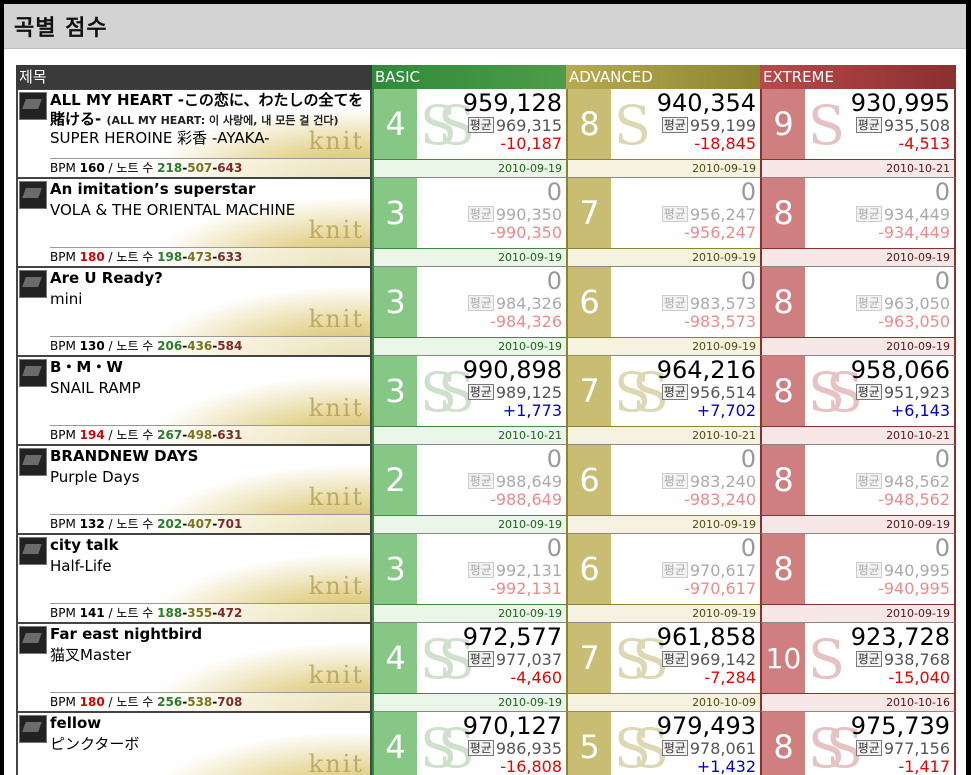  I want to click on difficulty-cell-advanced: 5 SS 979,493 평균 978,061 +1,432, so click(663, 743).